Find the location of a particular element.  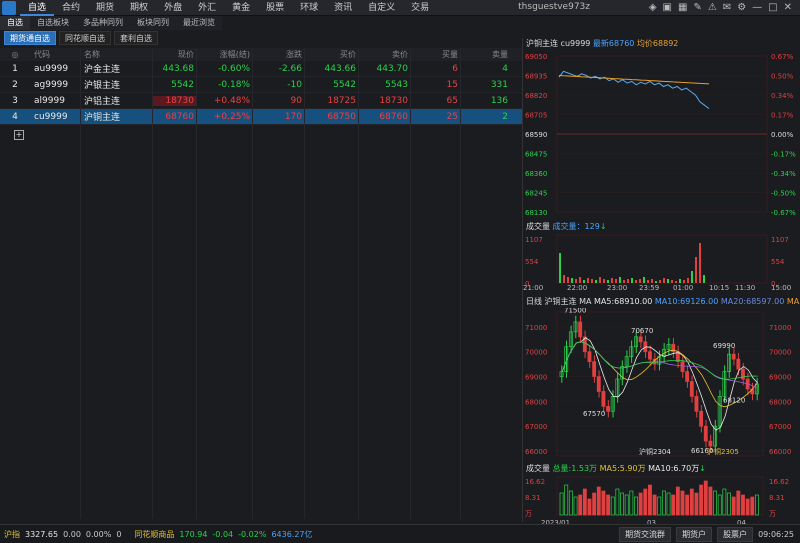

menu-0: 自选 is located at coordinates (37, 8).